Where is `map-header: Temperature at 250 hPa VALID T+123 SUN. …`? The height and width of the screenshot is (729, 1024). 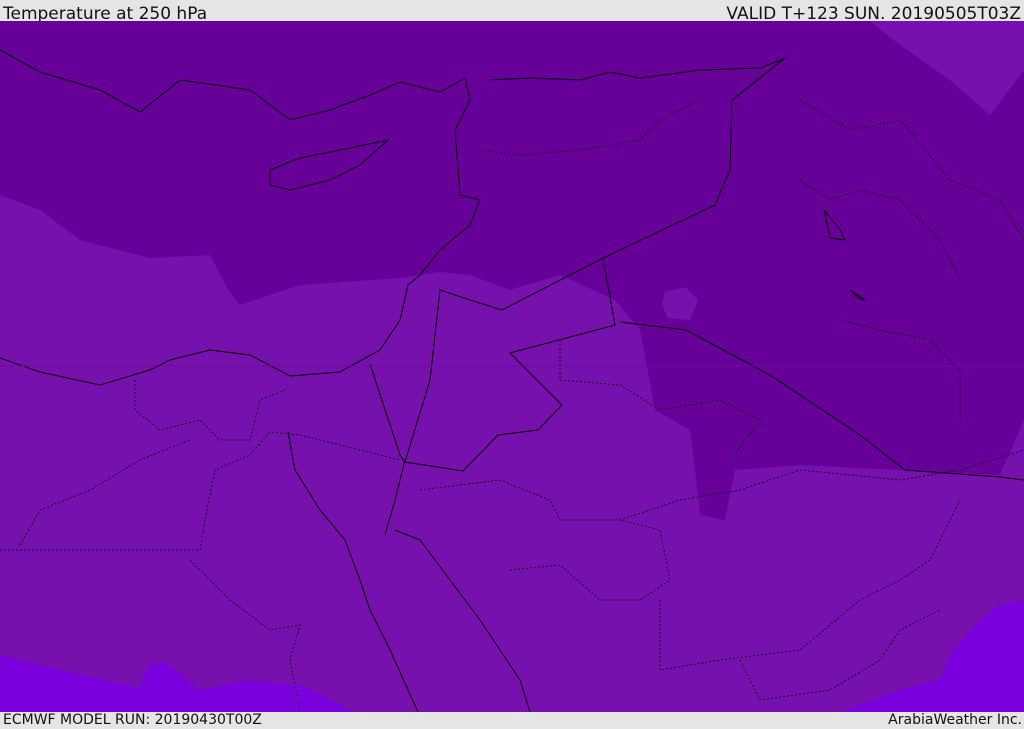
map-header: Temperature at 250 hPa VALID T+123 SUN. … is located at coordinates (512, 12).